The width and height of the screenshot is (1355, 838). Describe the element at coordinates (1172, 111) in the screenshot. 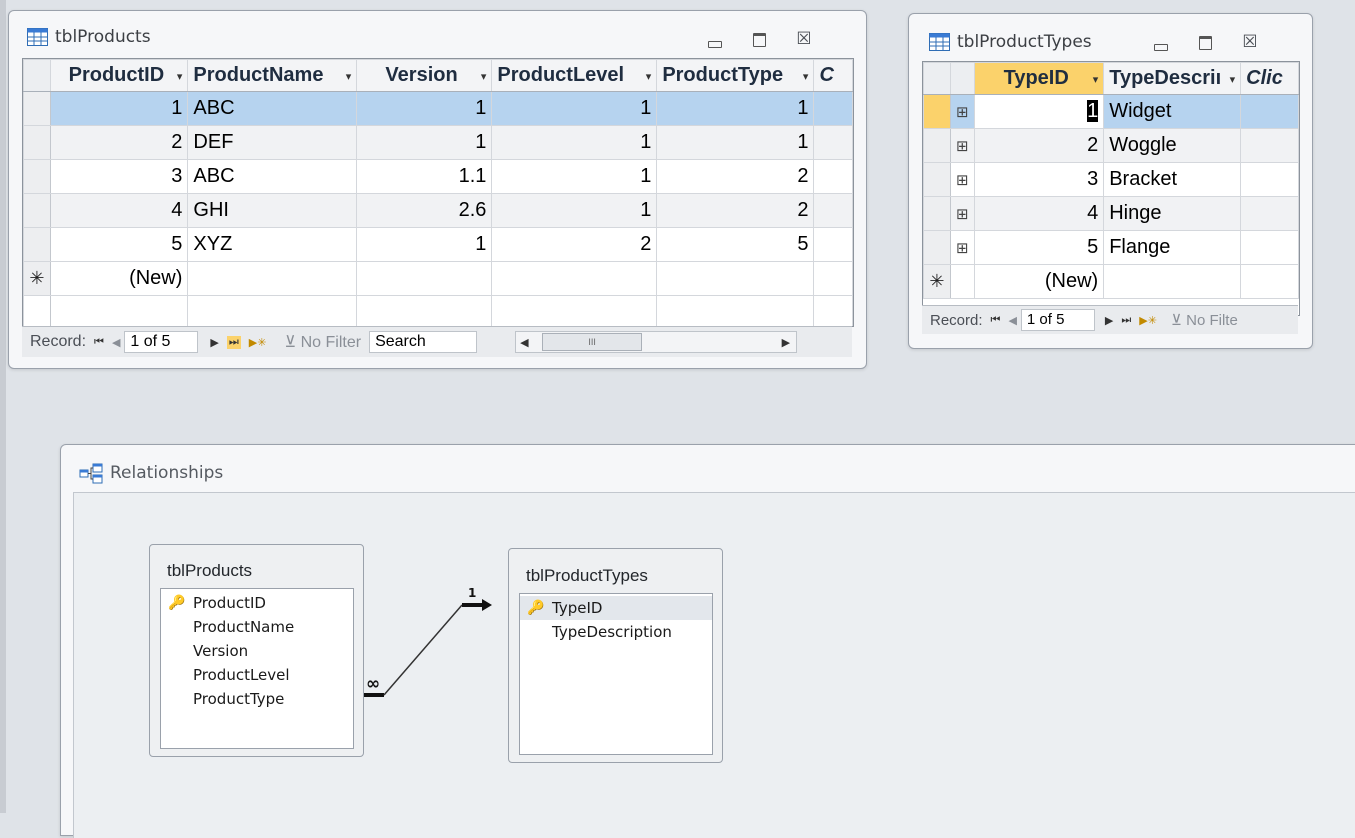

I see `cell-typedescription: Widget` at that location.